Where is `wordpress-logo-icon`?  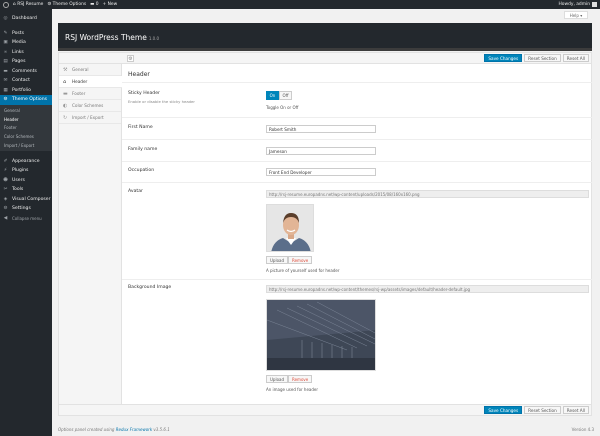
wordpress-logo-icon is located at coordinates (6, 4).